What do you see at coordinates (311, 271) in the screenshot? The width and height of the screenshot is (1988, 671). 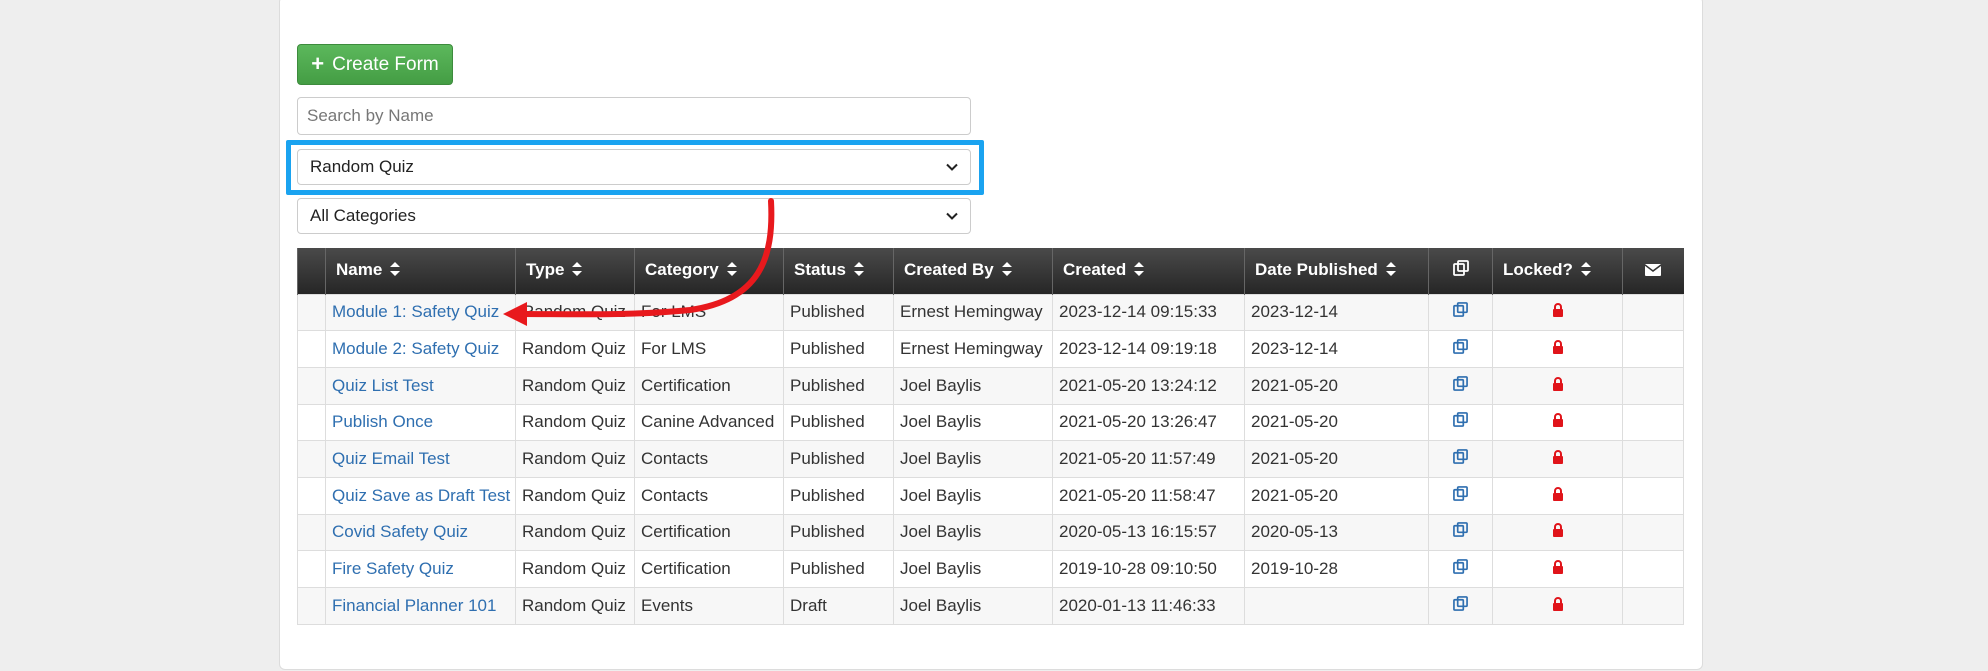 I see `header-select` at bounding box center [311, 271].